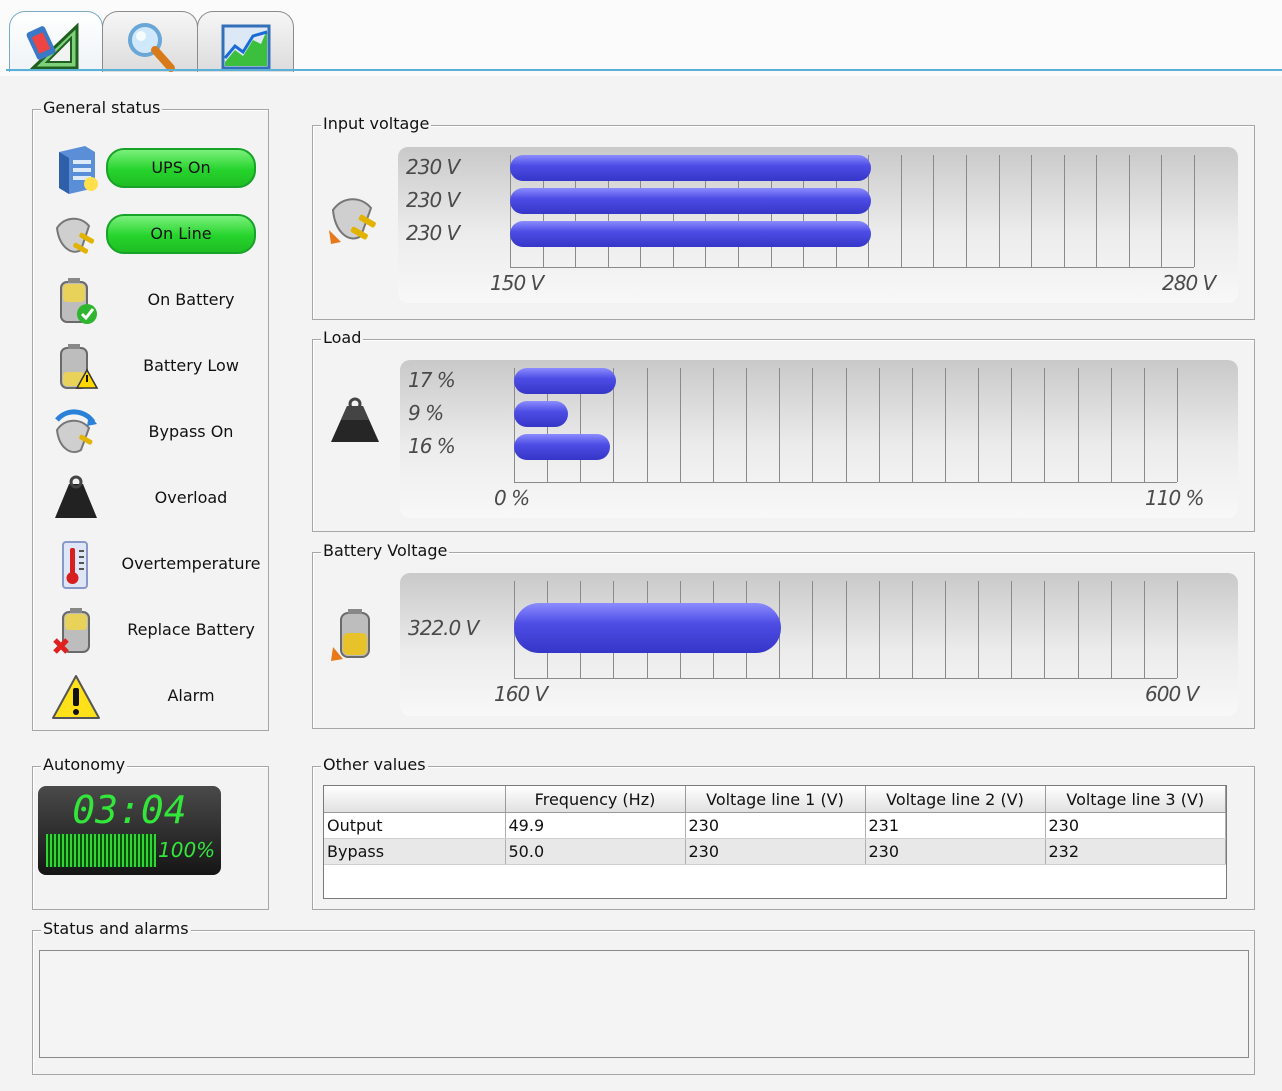 This screenshot has height=1091, width=1282. Describe the element at coordinates (1172, 694) in the screenshot. I see `battery-voltage-max-label: 600 V` at that location.